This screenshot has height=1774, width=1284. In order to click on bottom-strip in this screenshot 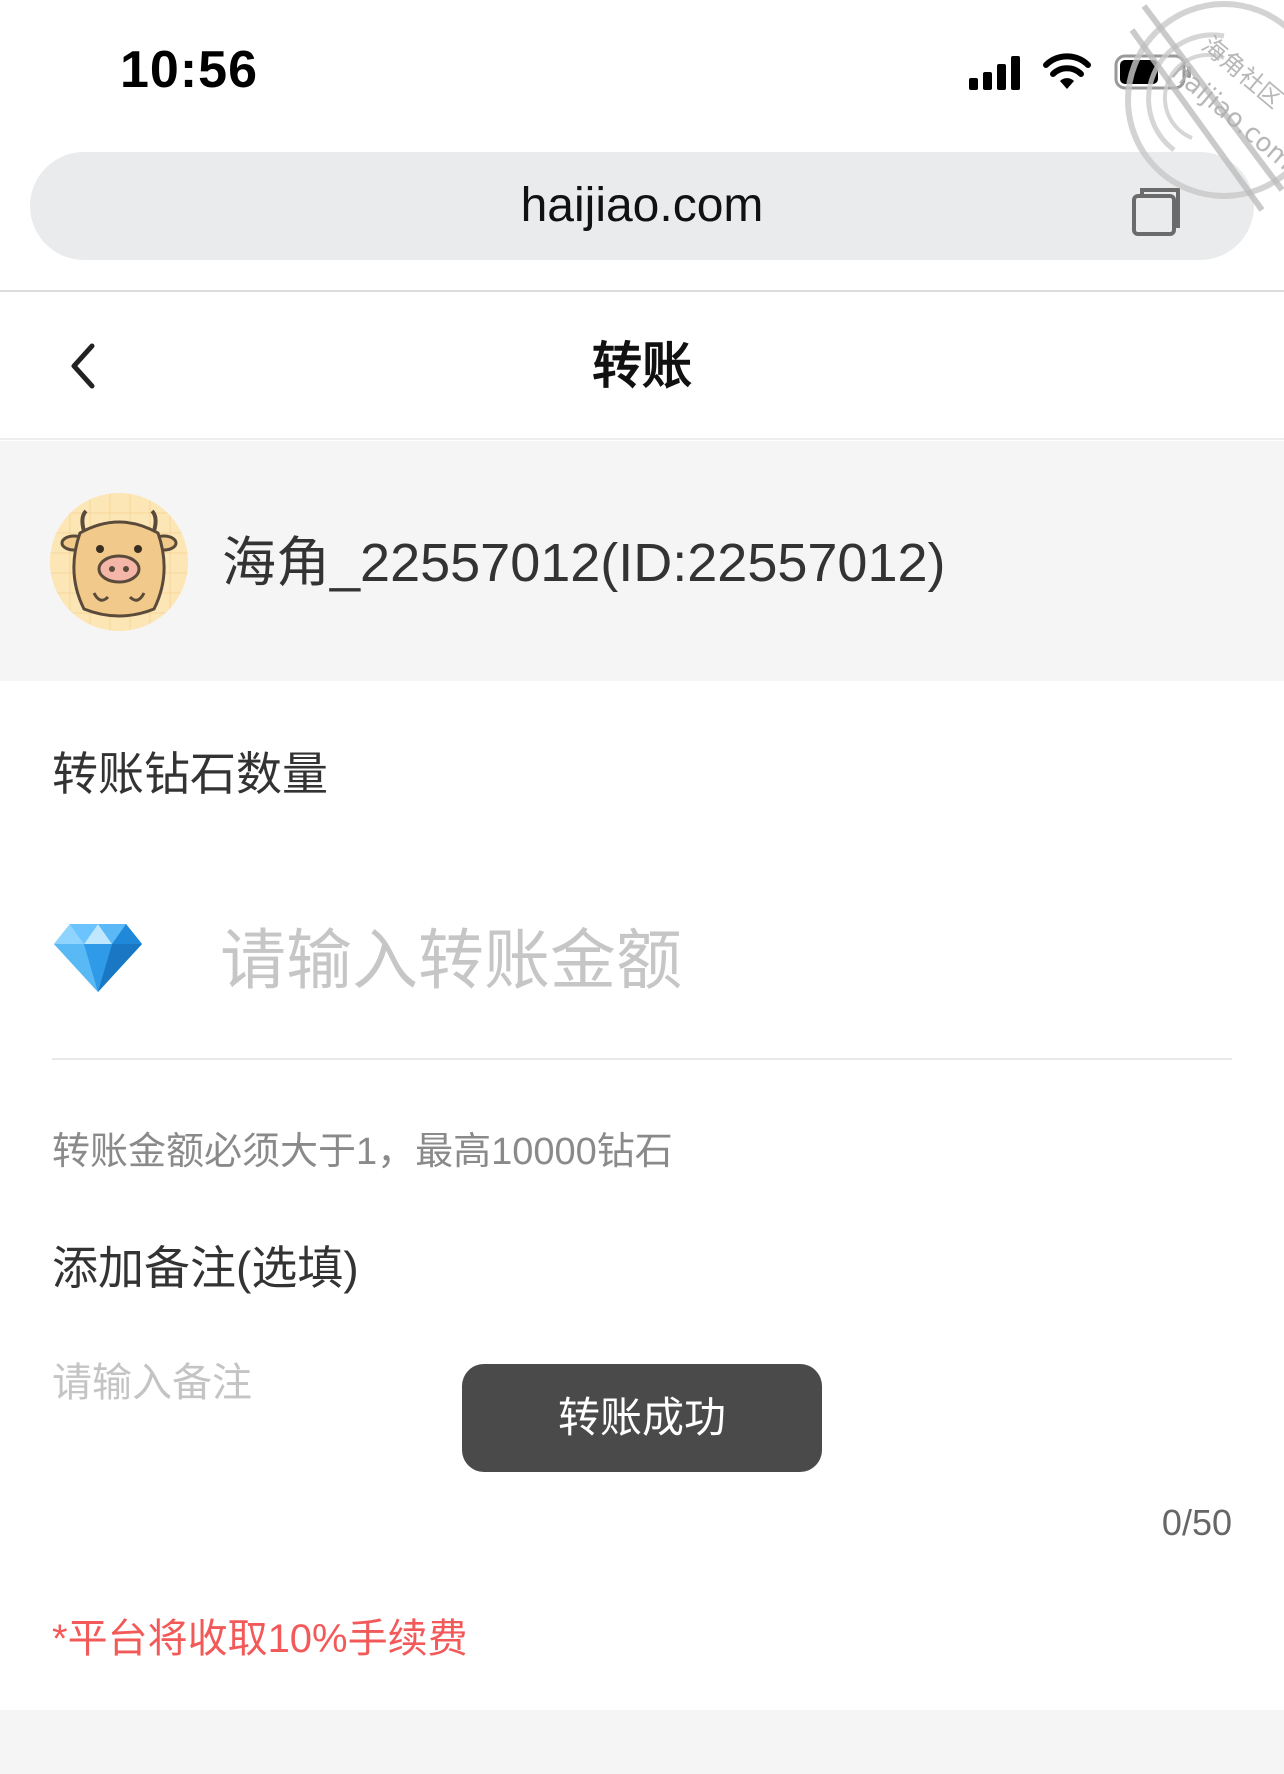, I will do `click(642, 1742)`.